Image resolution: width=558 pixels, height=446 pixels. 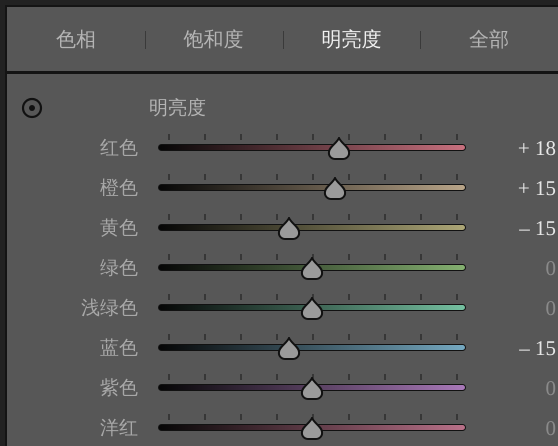 I want to click on slider-label: 紫色, so click(x=119, y=388).